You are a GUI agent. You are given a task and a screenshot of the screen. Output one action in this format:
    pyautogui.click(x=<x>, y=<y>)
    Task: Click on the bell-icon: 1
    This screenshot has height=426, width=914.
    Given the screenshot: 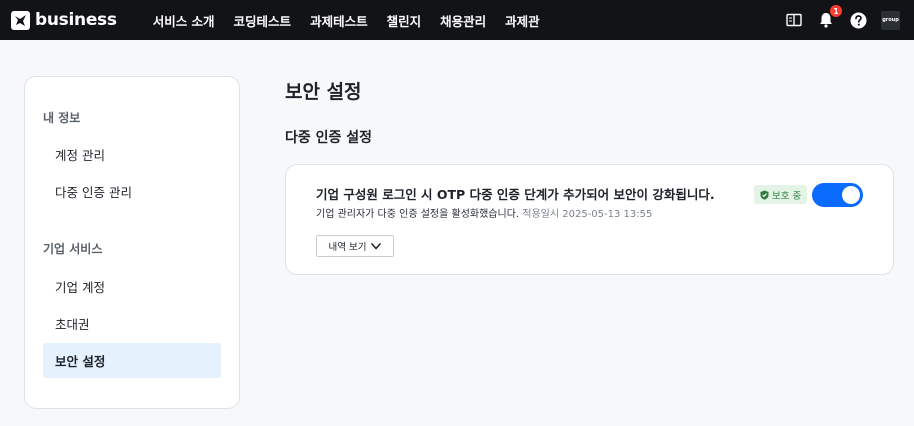 What is the action you would take?
    pyautogui.click(x=829, y=17)
    